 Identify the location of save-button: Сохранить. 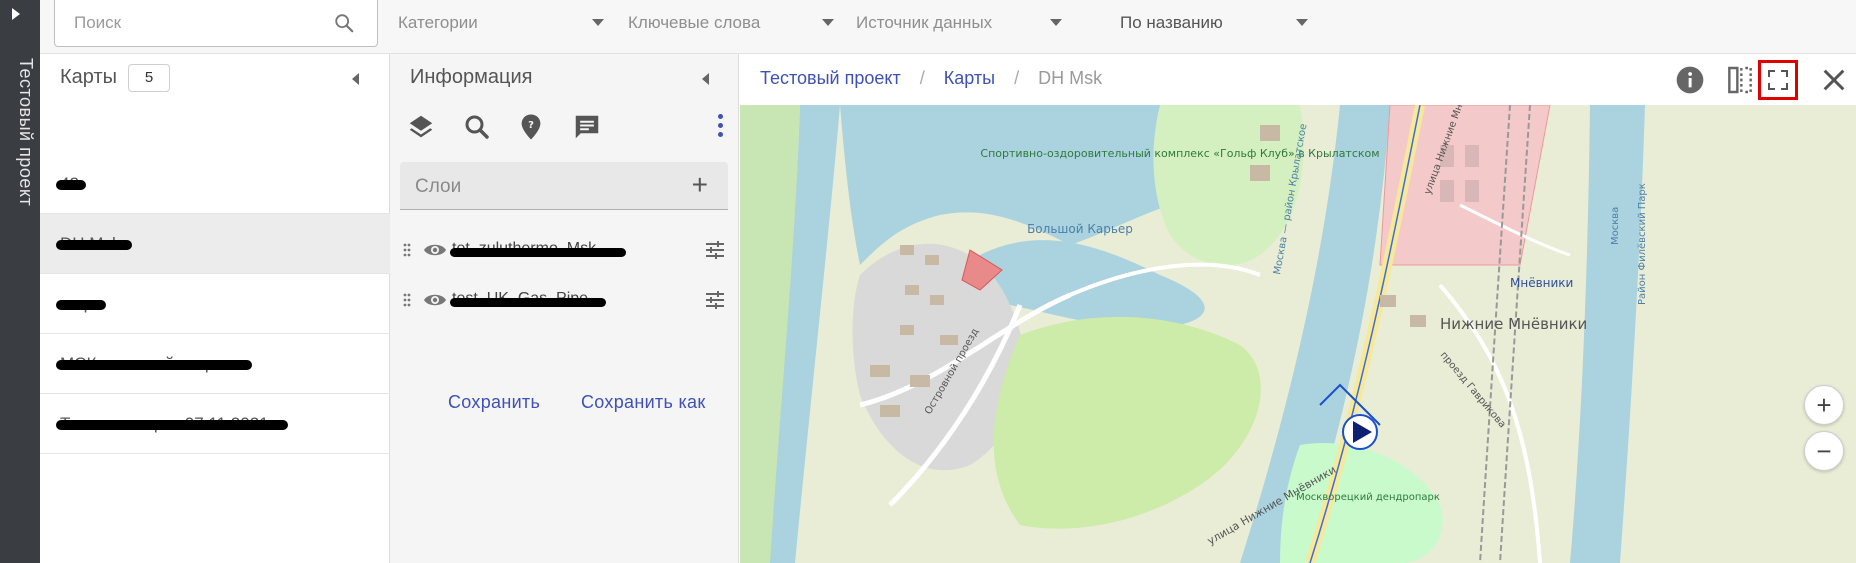
(494, 402).